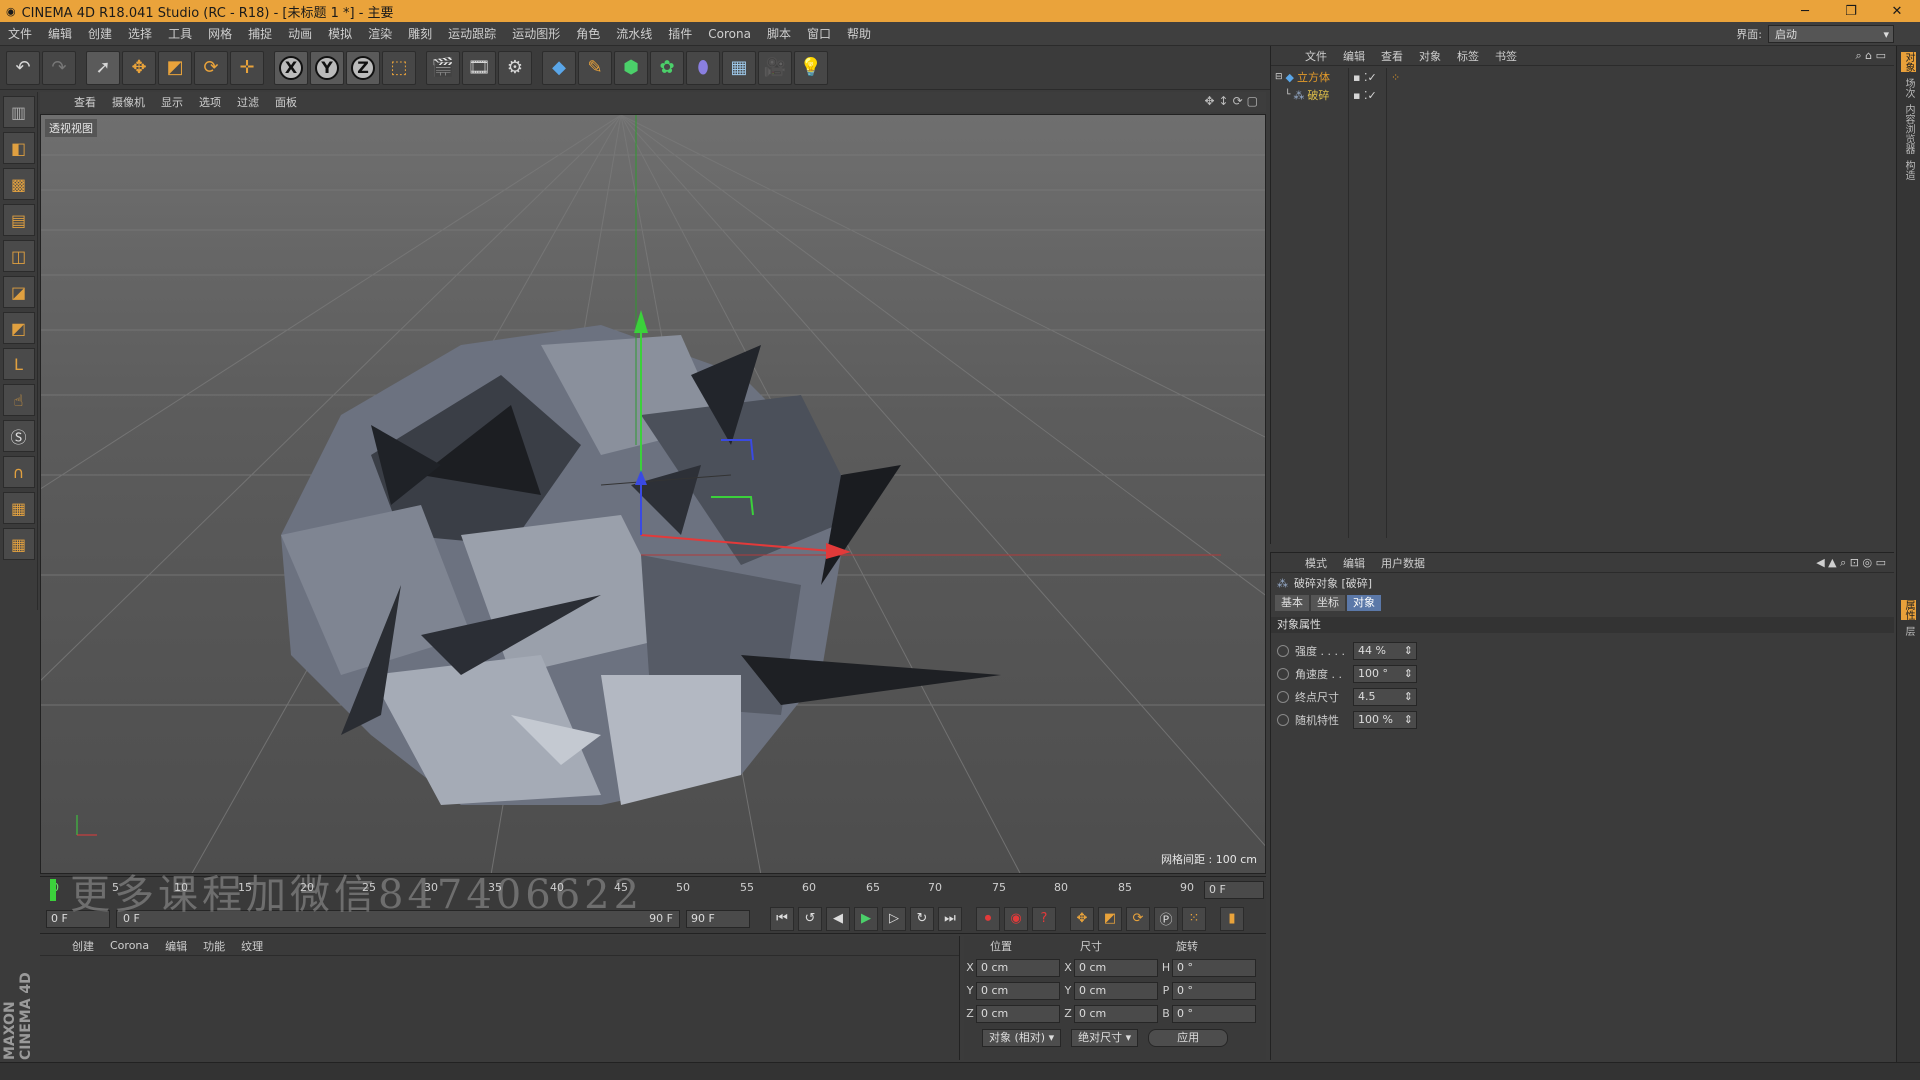 Image resolution: width=1920 pixels, height=1080 pixels. Describe the element at coordinates (252, 946) in the screenshot. I see `material-menu-texture: 纹理` at that location.